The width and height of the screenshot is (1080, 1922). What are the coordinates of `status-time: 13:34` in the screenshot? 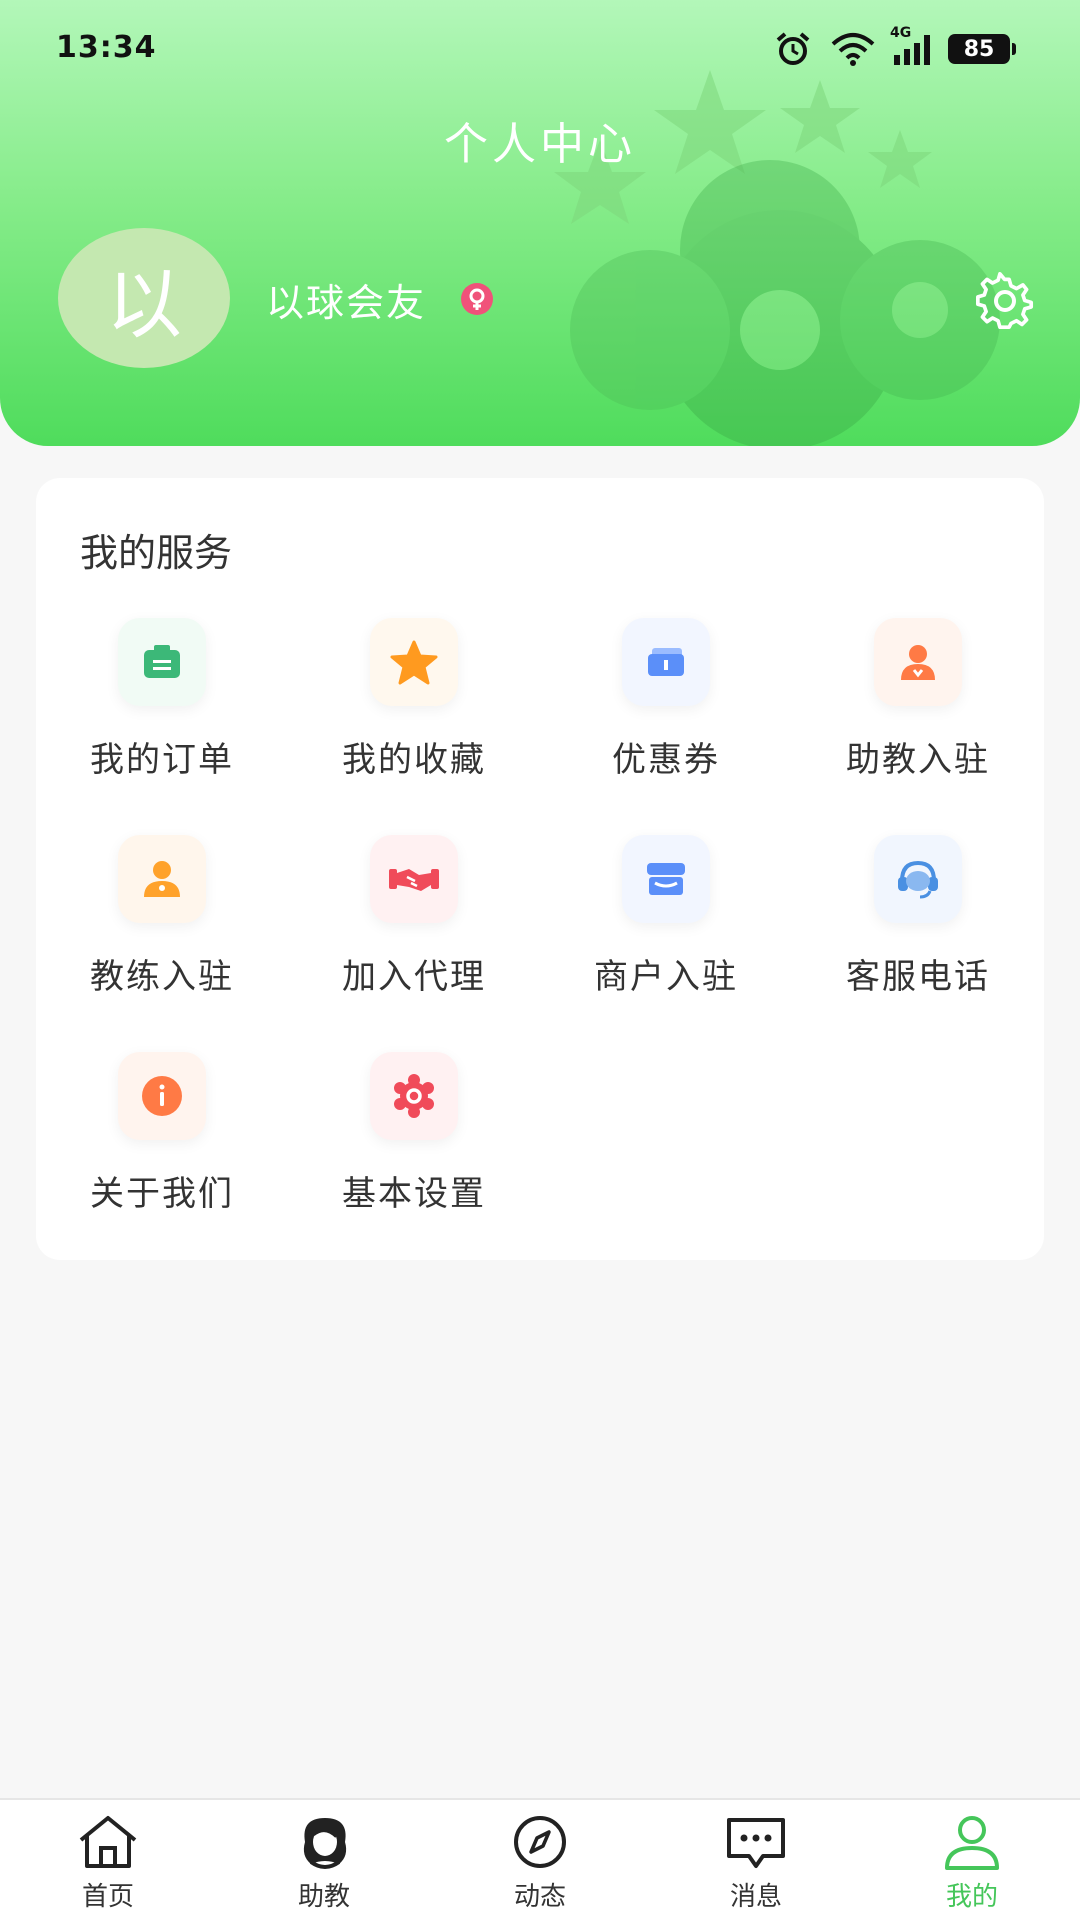 It's located at (106, 47).